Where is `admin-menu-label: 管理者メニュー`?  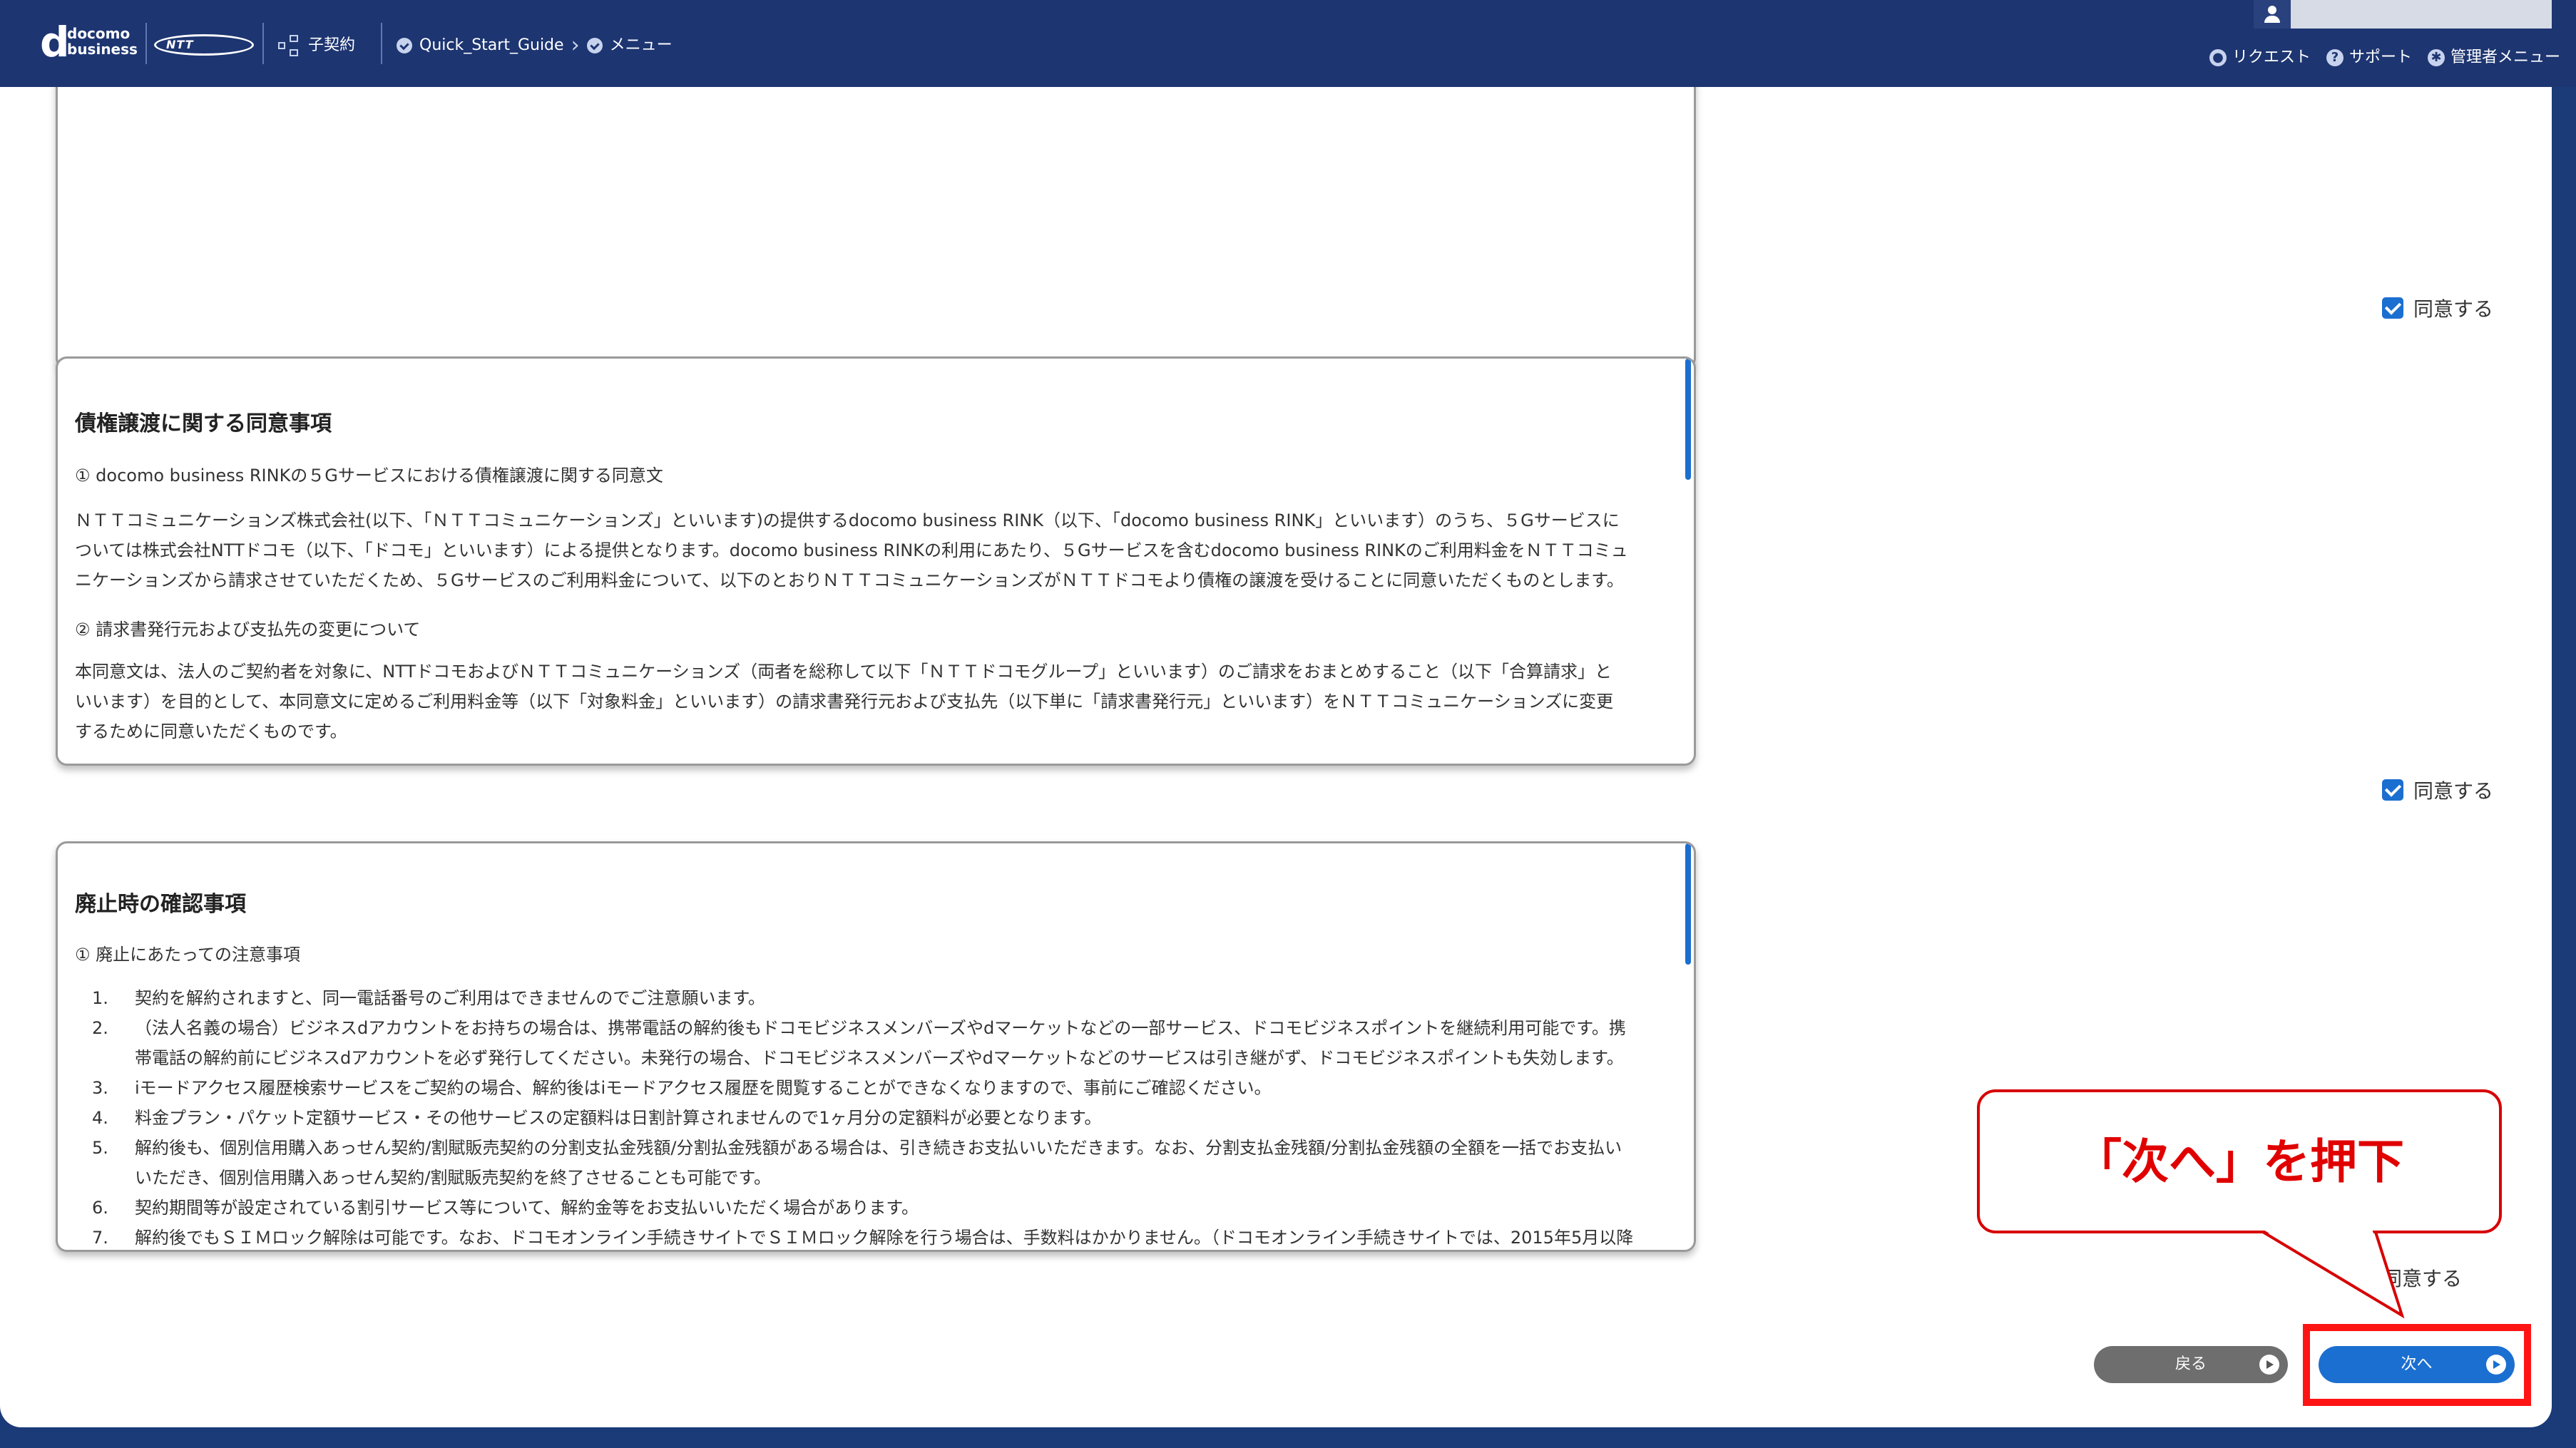
admin-menu-label: 管理者メニュー is located at coordinates (2506, 57).